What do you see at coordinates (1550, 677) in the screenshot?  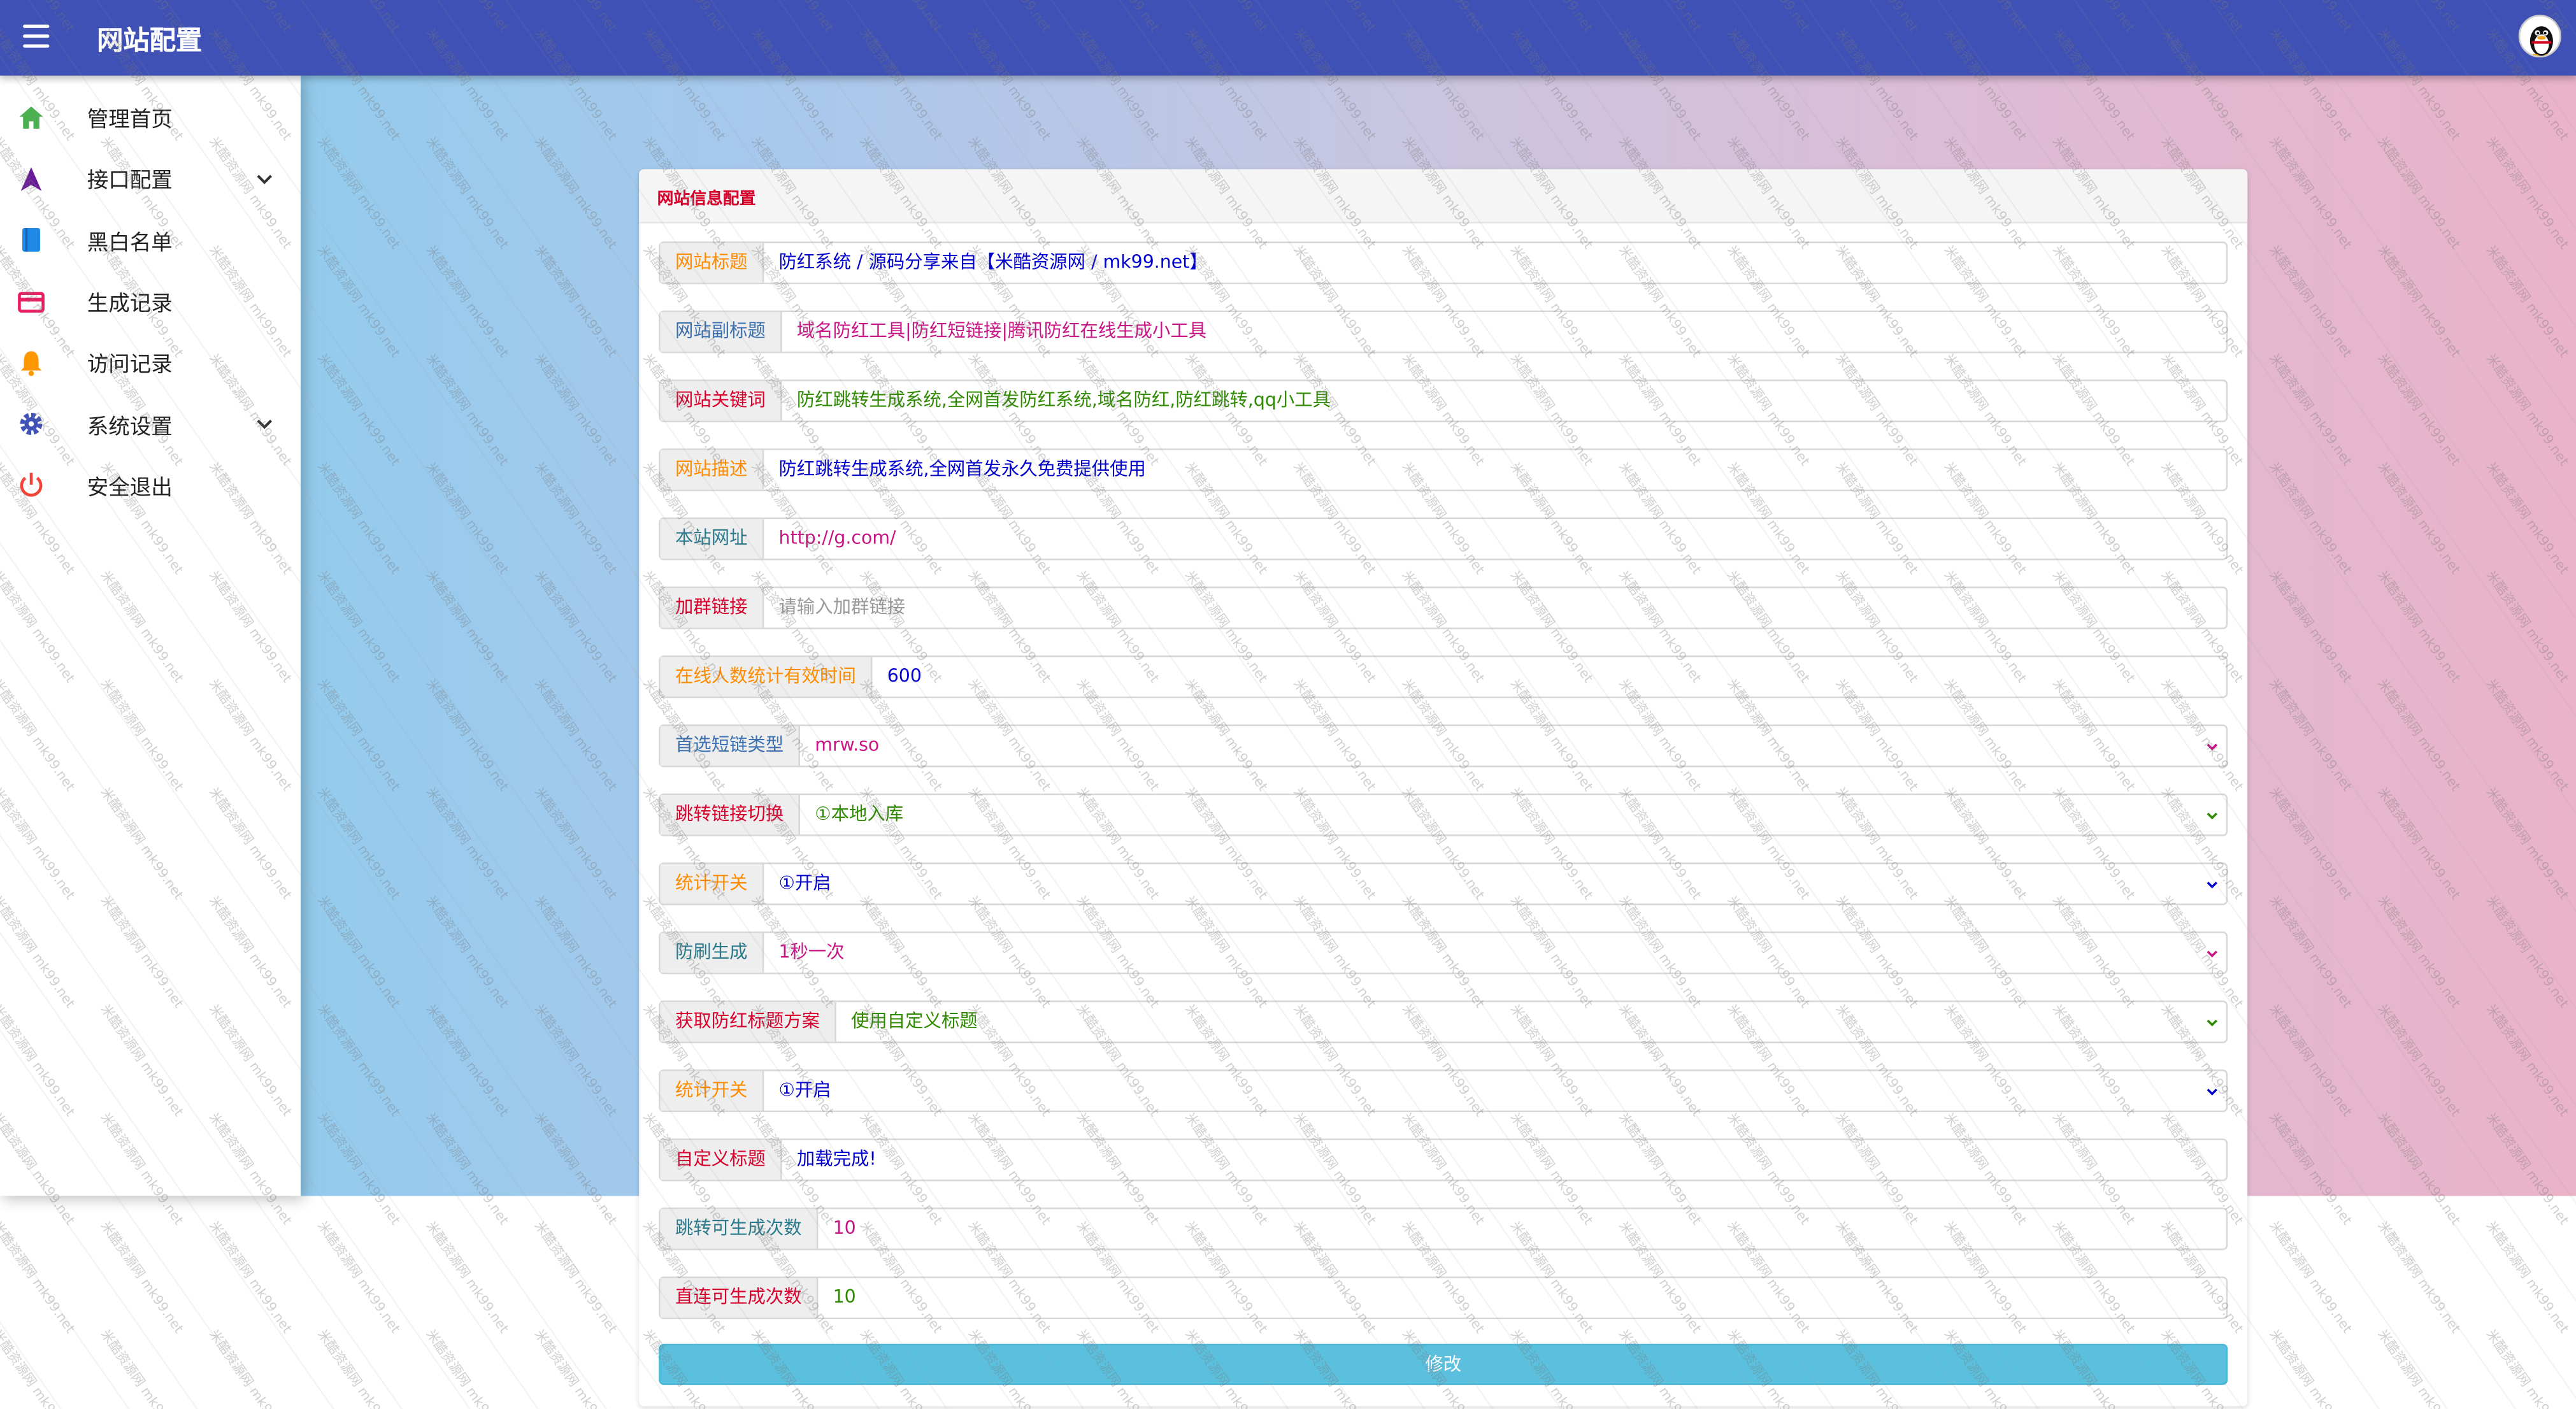 I see `field-input: 600` at bounding box center [1550, 677].